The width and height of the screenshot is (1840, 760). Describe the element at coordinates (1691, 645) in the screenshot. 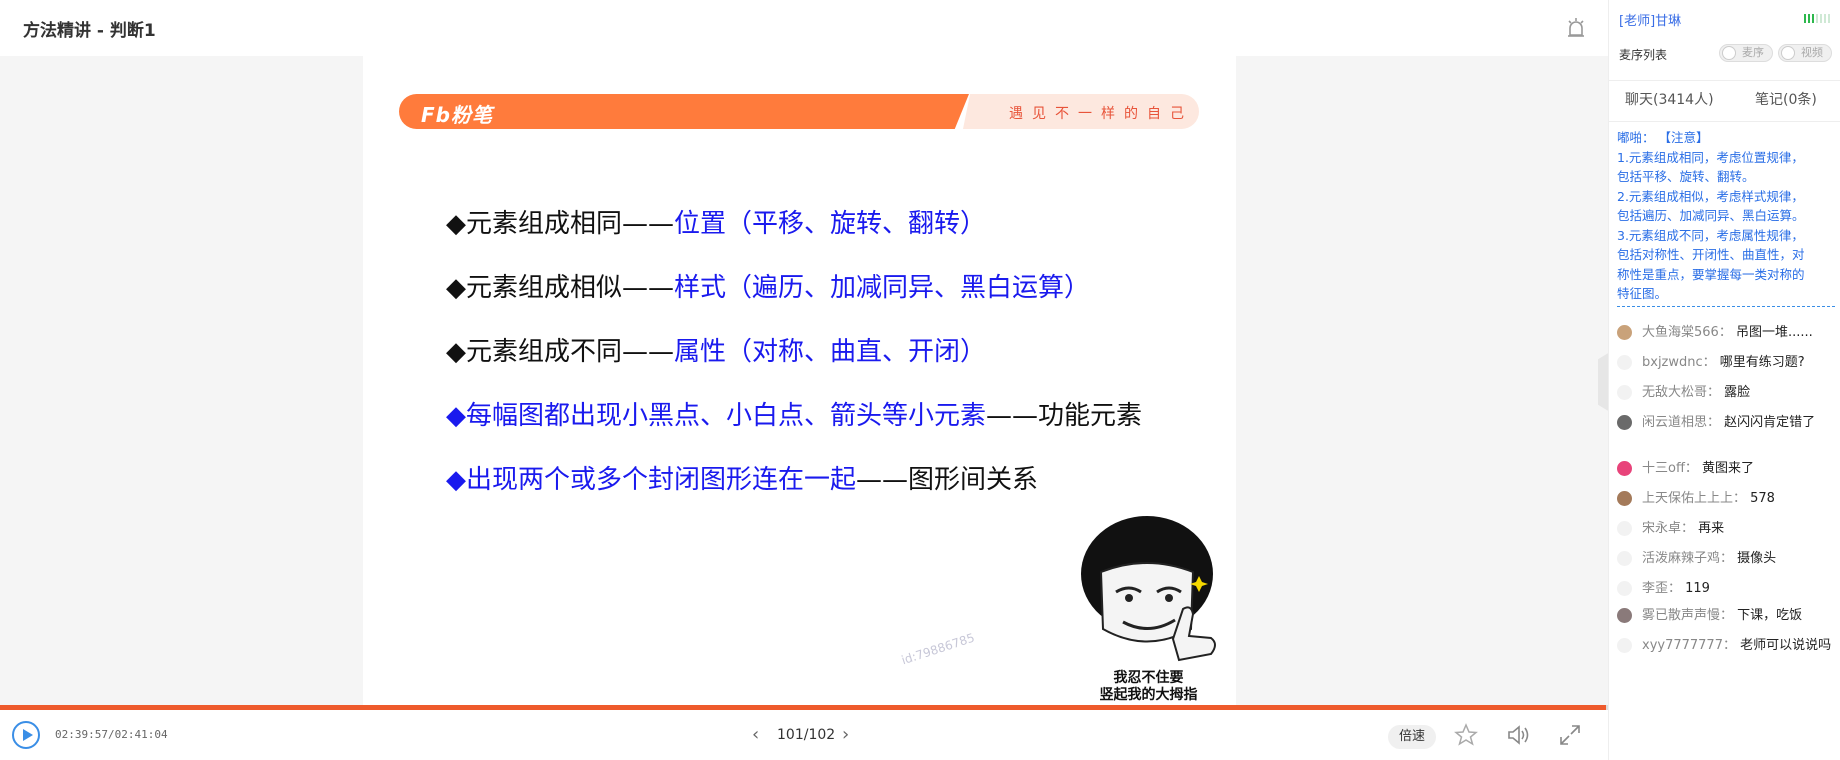

I see `chat-username: xyy7777777：` at that location.